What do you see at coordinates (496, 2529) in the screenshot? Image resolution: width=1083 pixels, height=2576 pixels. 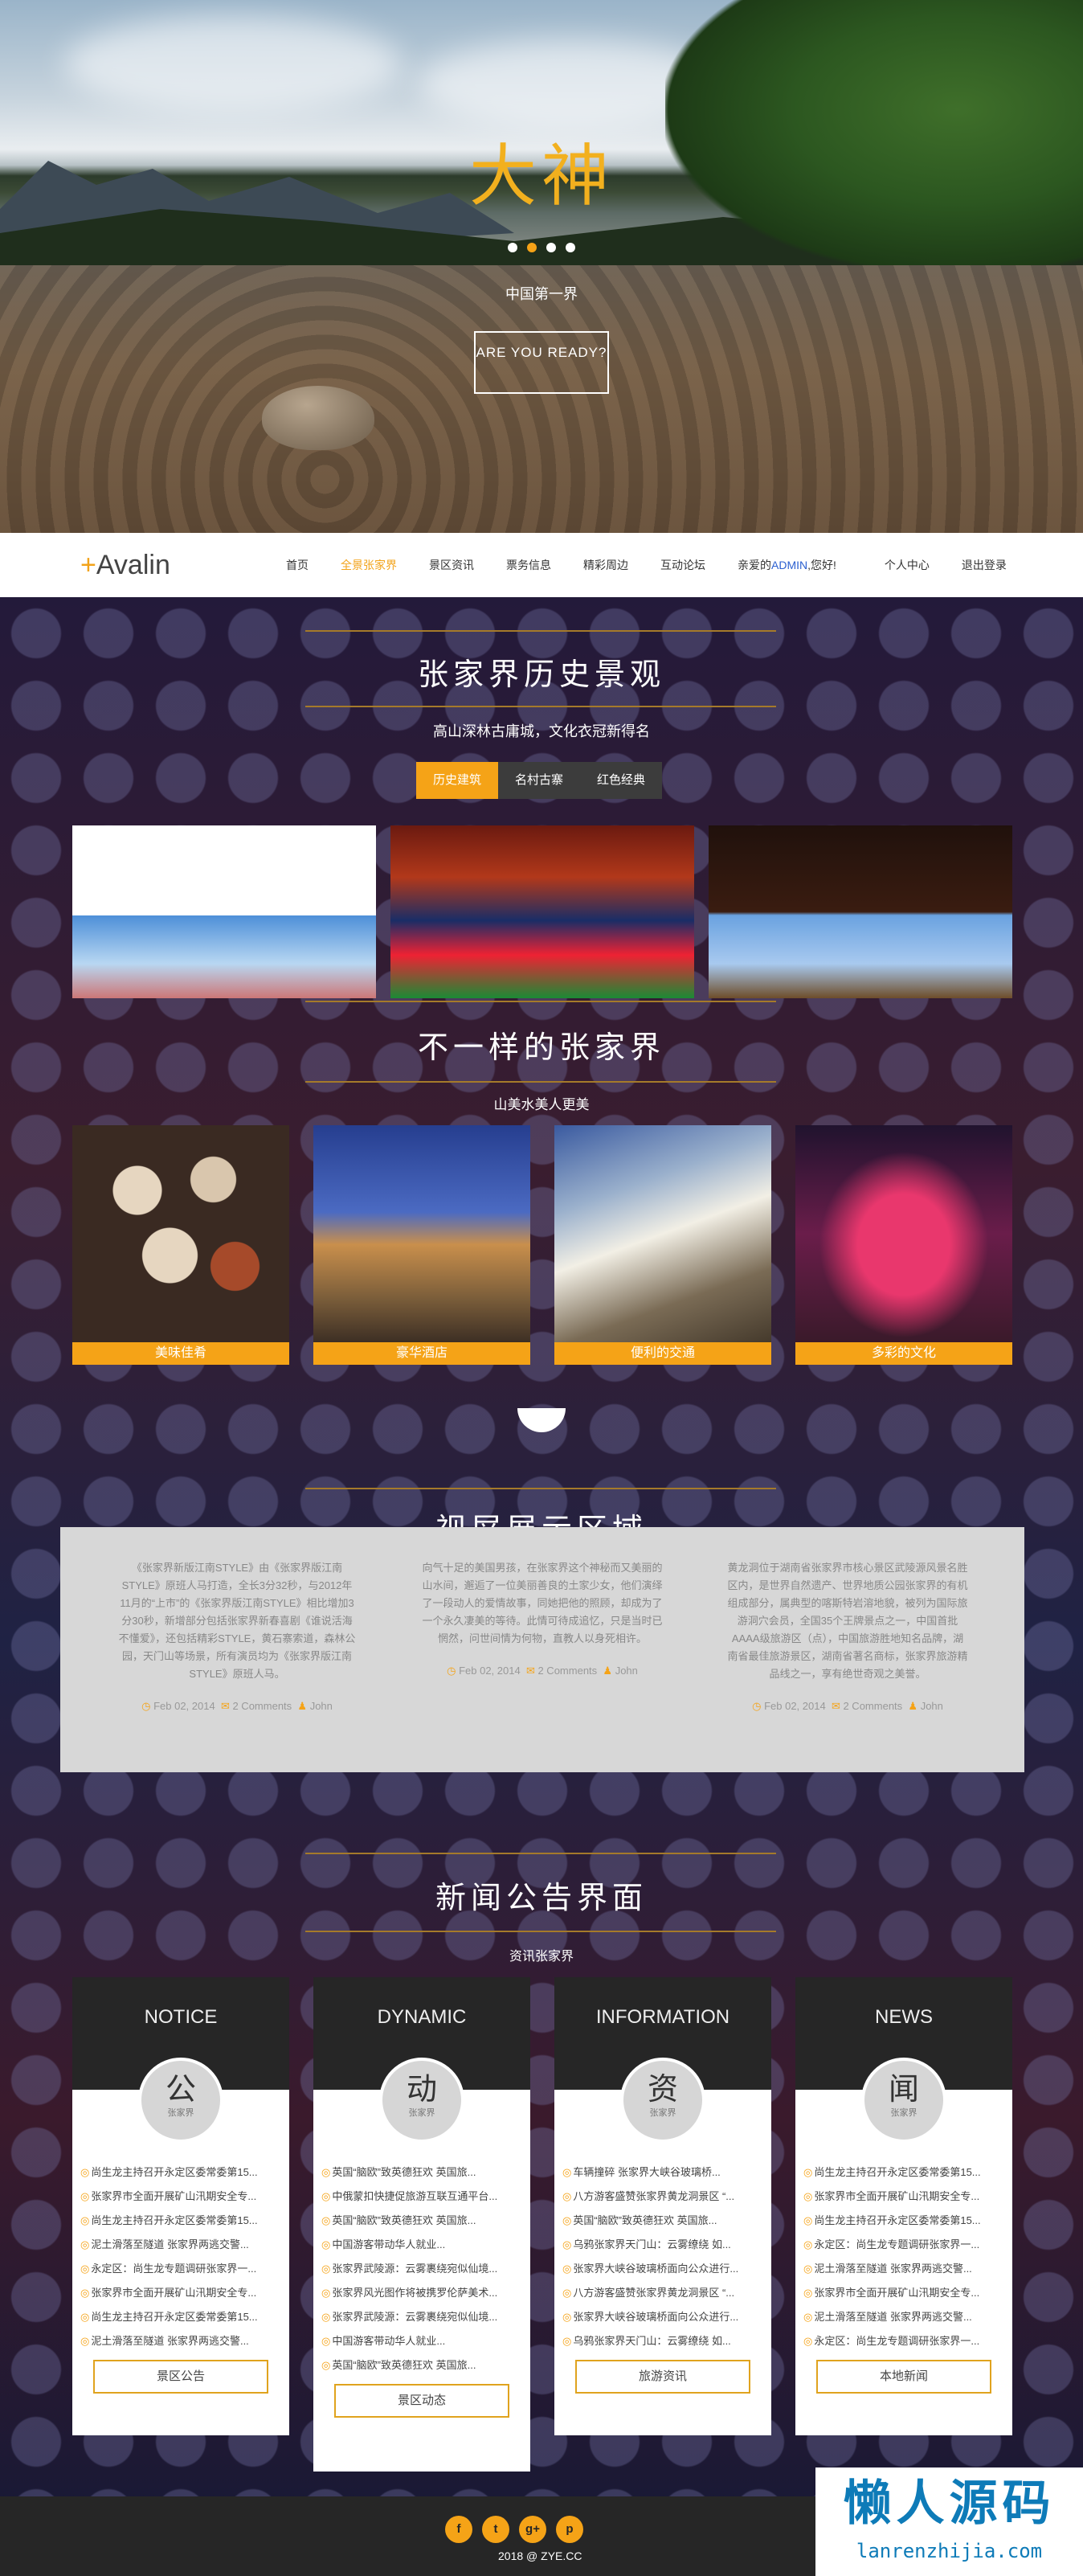 I see `twitter-icon: t` at bounding box center [496, 2529].